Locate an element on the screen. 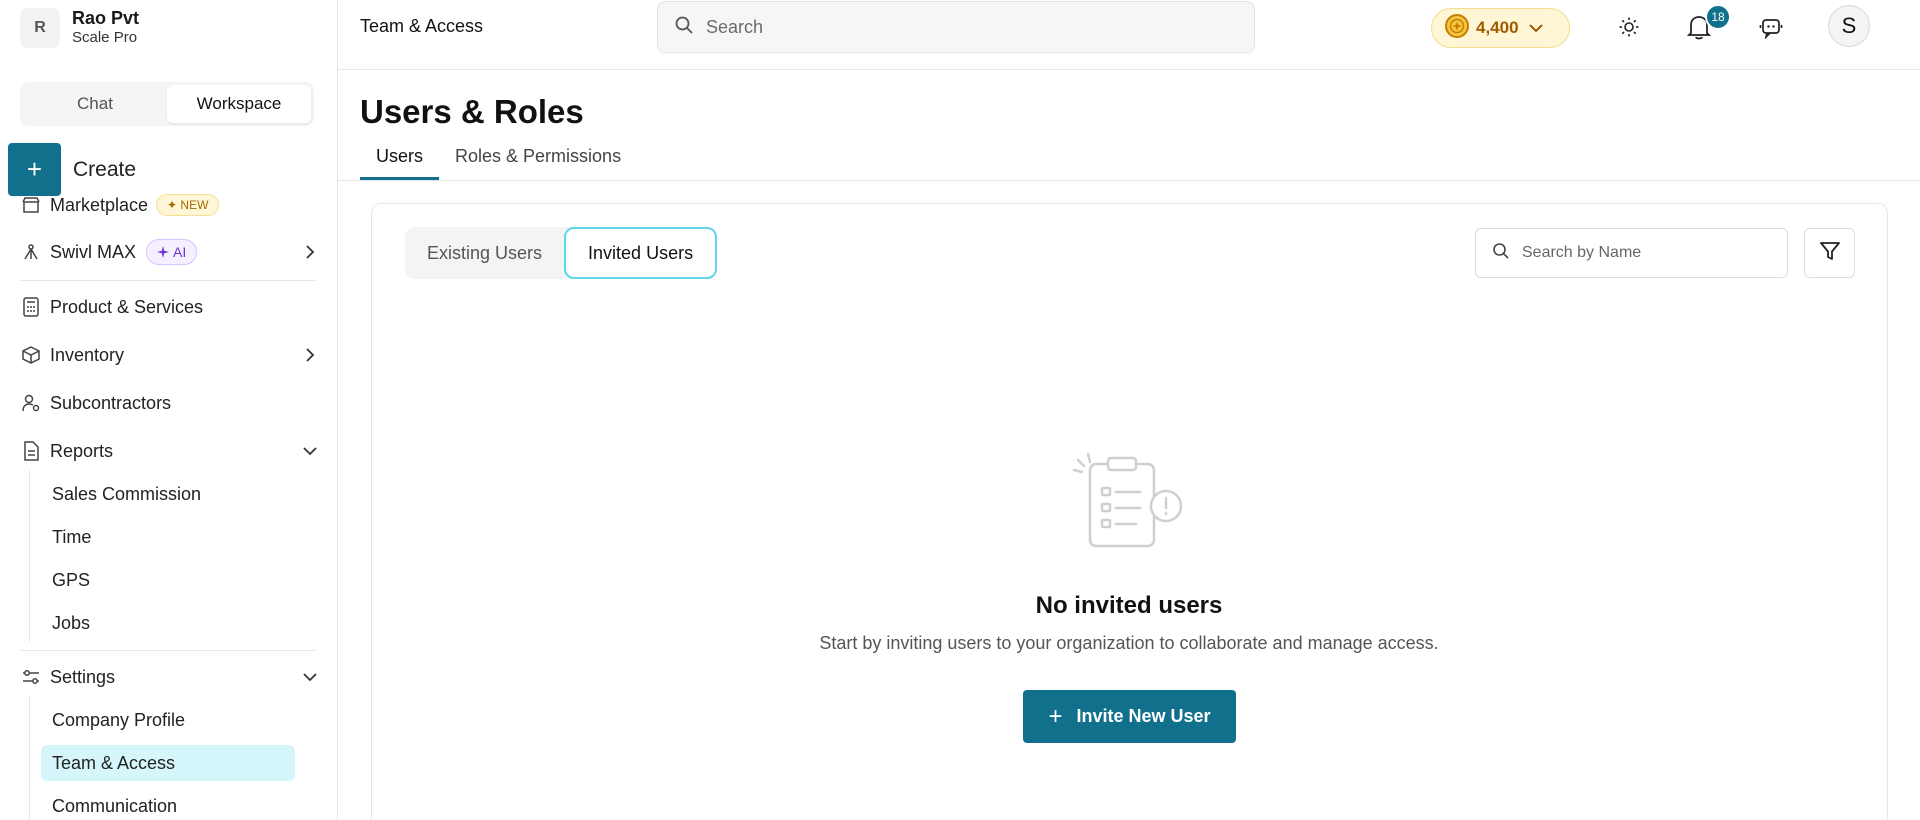 The width and height of the screenshot is (1920, 820). sidebar-item-subcontractors: Subcontractors is located at coordinates (170, 403).